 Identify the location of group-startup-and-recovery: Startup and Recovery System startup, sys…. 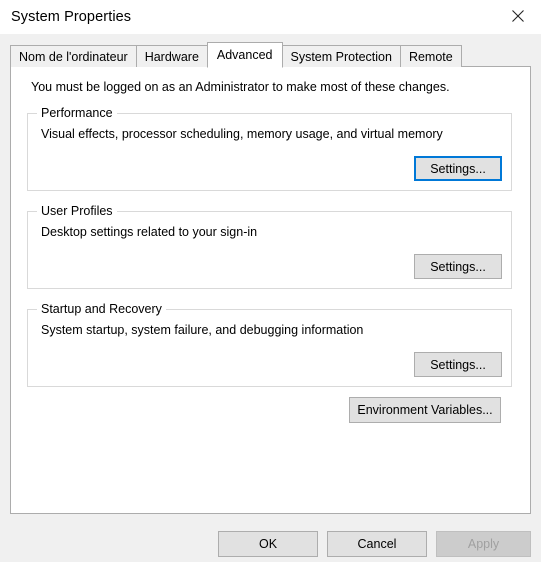
(269, 344).